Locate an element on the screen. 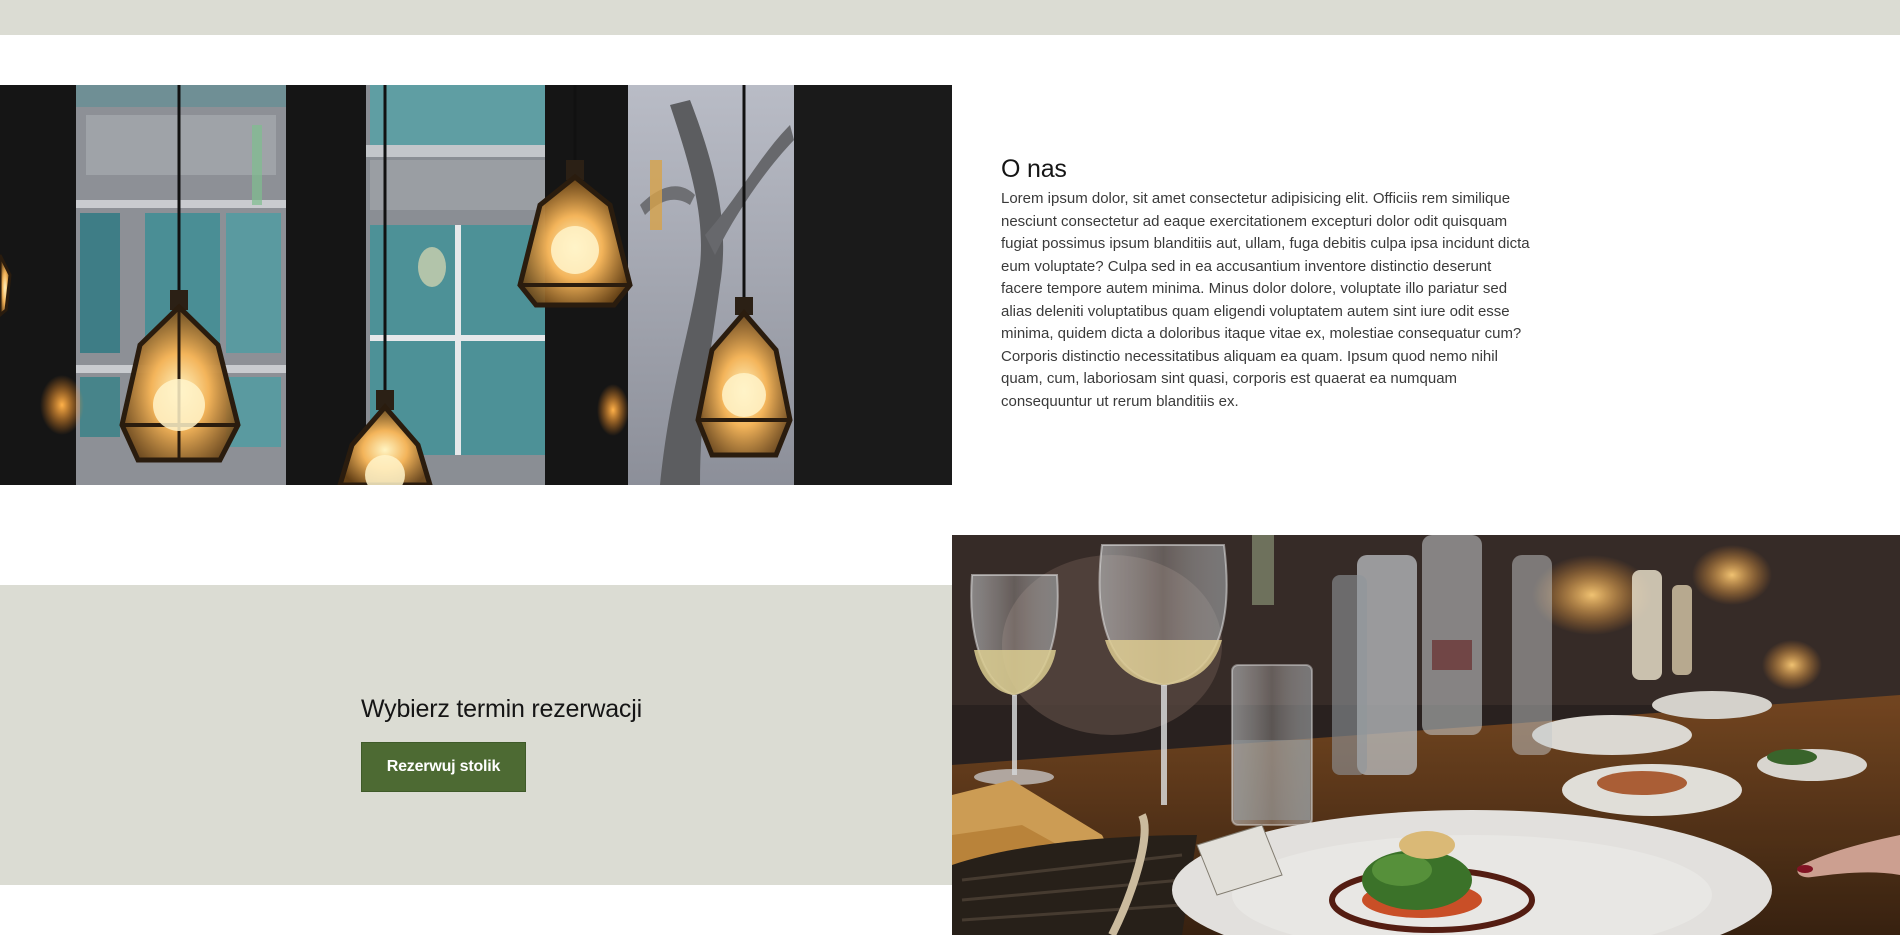 Image resolution: width=1900 pixels, height=939 pixels. reservation-title: Wybierz termin rezerwacji is located at coordinates (501, 709).